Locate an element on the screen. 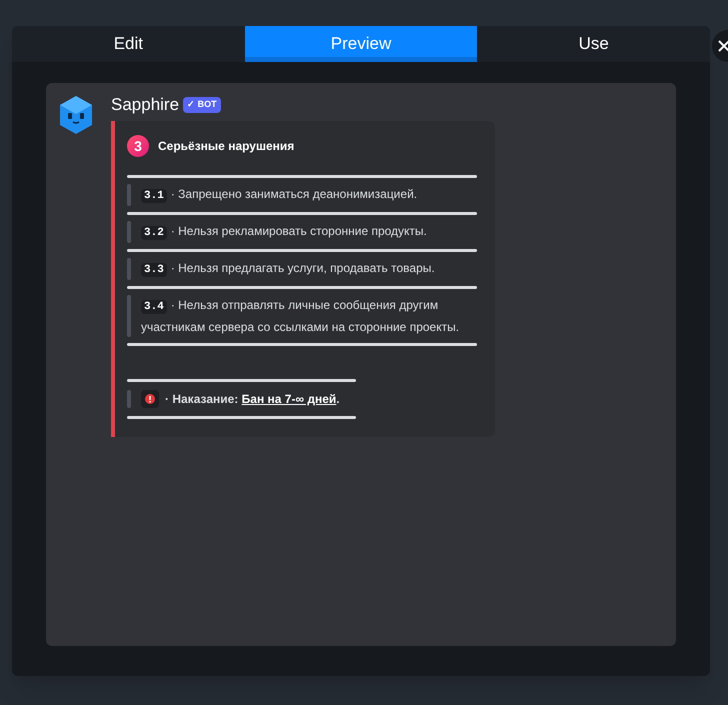 Image resolution: width=728 pixels, height=705 pixels. tab: Edit is located at coordinates (128, 44).